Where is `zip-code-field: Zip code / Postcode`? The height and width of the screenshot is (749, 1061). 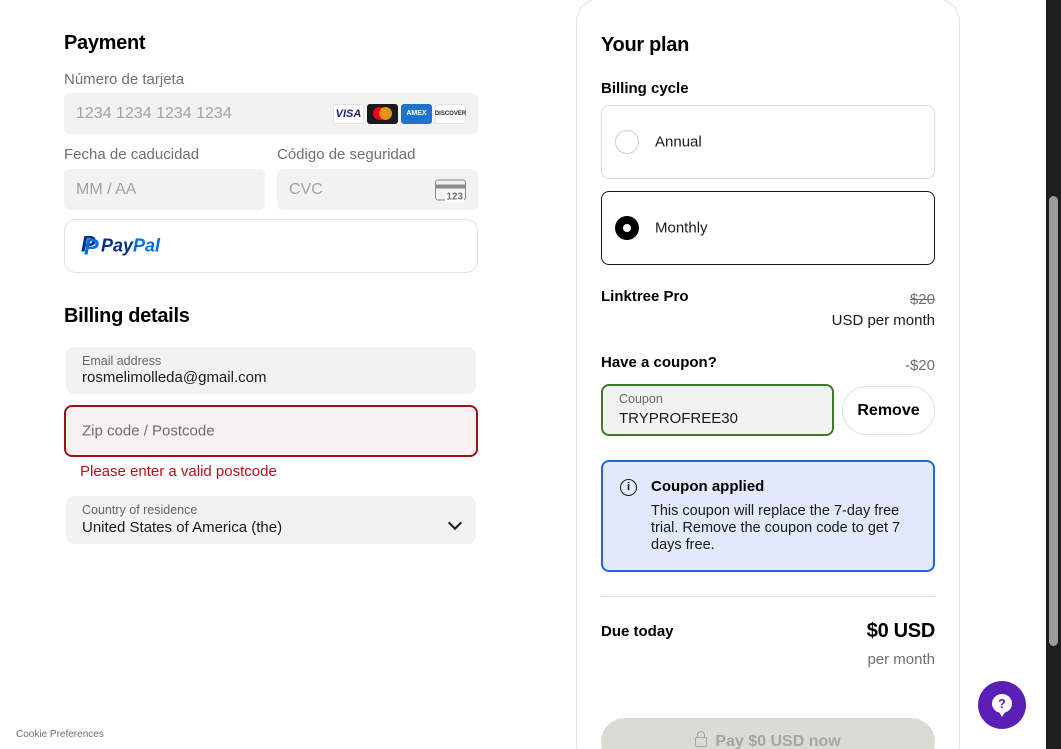 zip-code-field: Zip code / Postcode is located at coordinates (271, 431).